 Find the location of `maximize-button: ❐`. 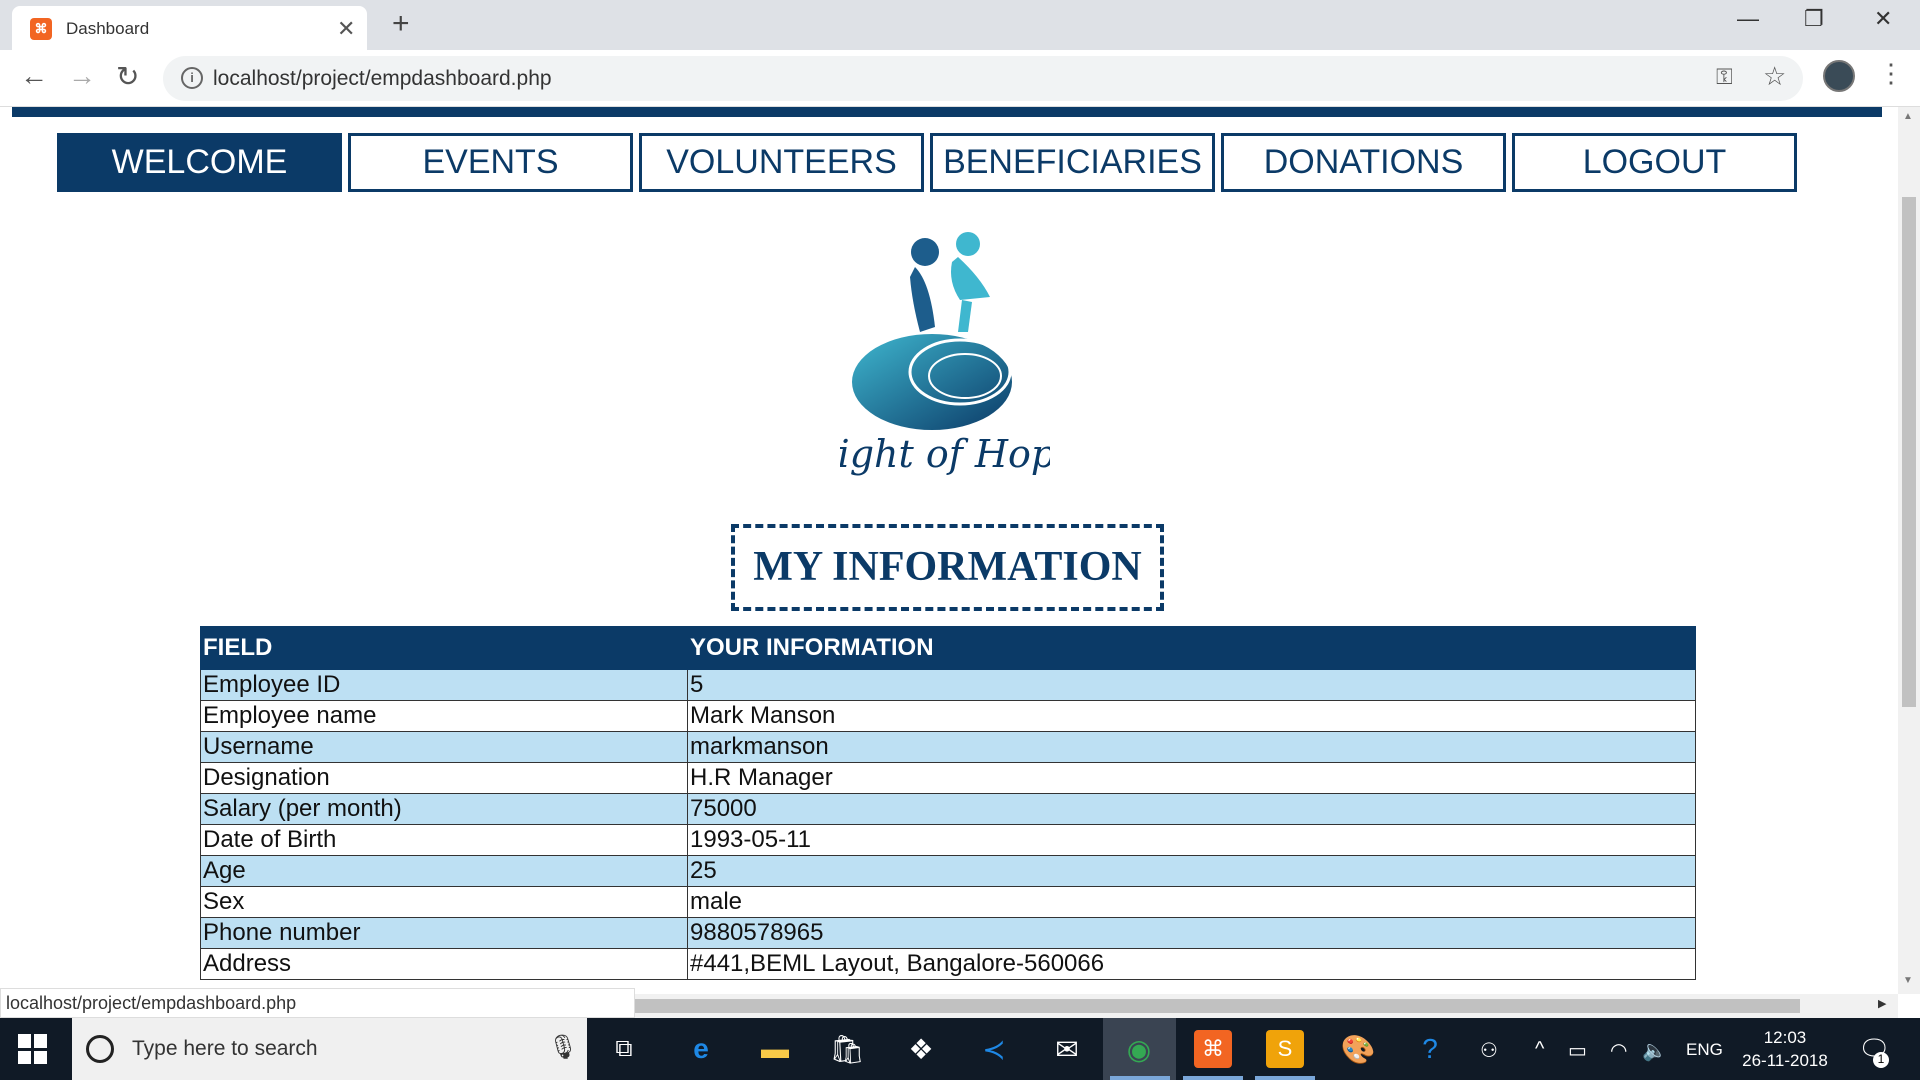

maximize-button: ❐ is located at coordinates (1814, 19).